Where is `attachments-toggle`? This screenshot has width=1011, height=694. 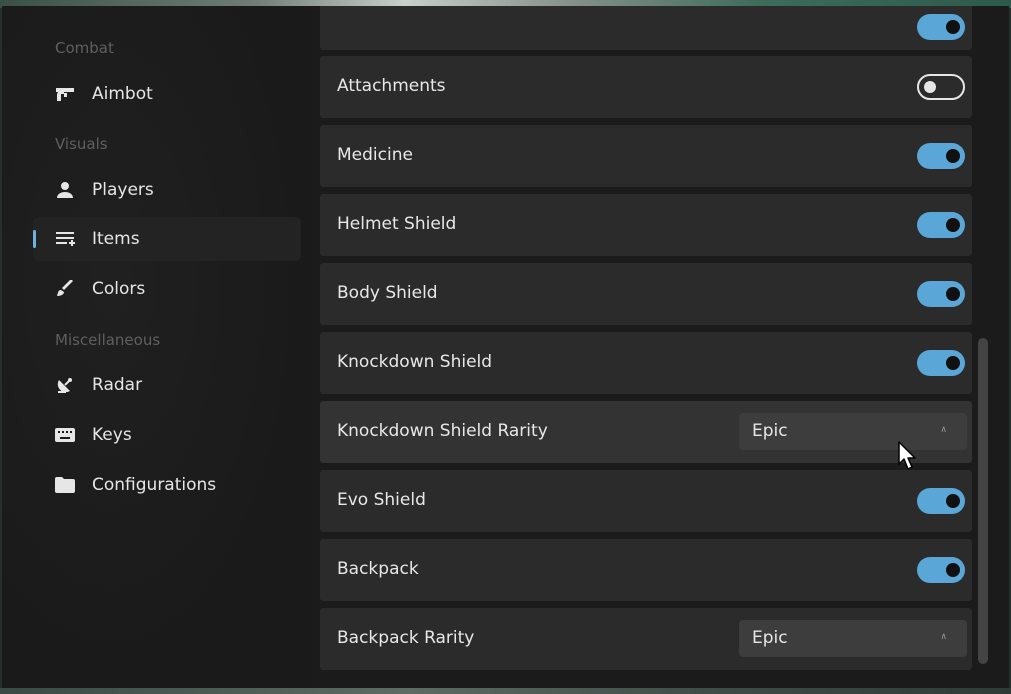 attachments-toggle is located at coordinates (941, 87).